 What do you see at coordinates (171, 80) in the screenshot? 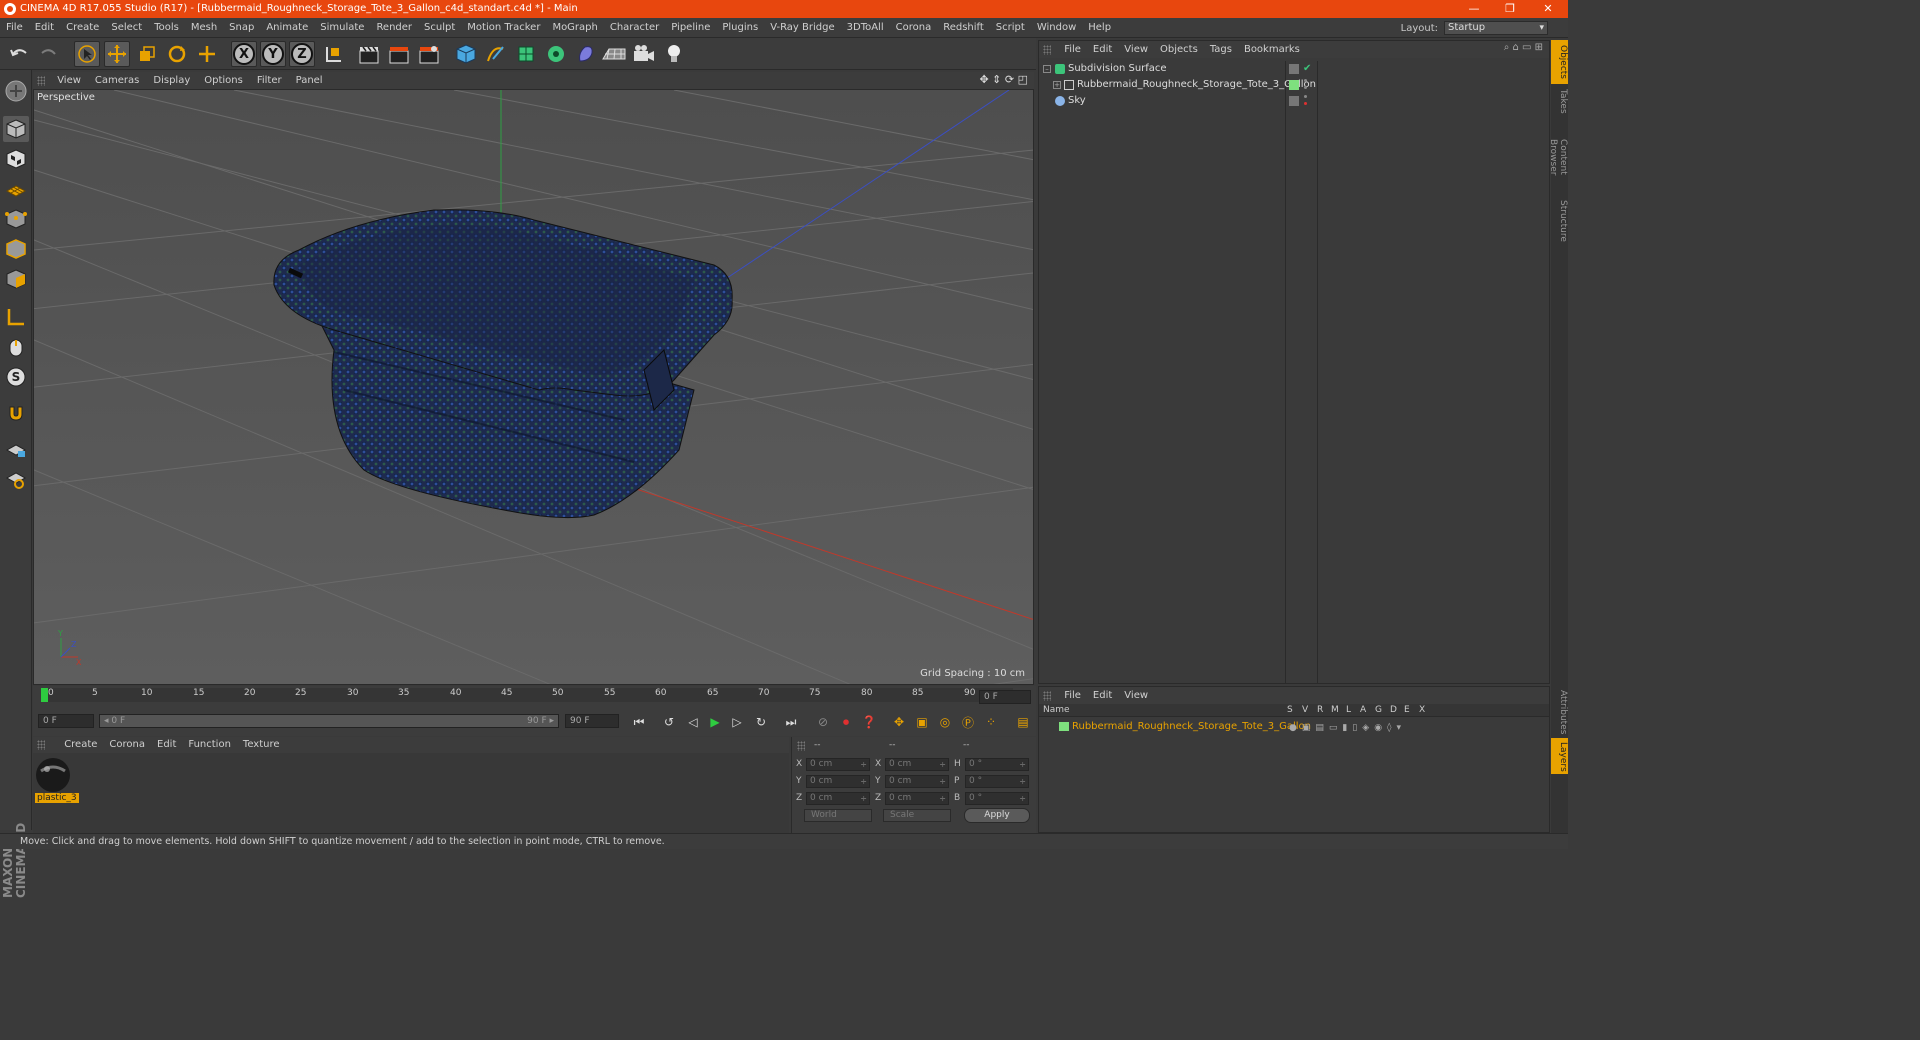
I see `viewport-menu-display: Display` at bounding box center [171, 80].